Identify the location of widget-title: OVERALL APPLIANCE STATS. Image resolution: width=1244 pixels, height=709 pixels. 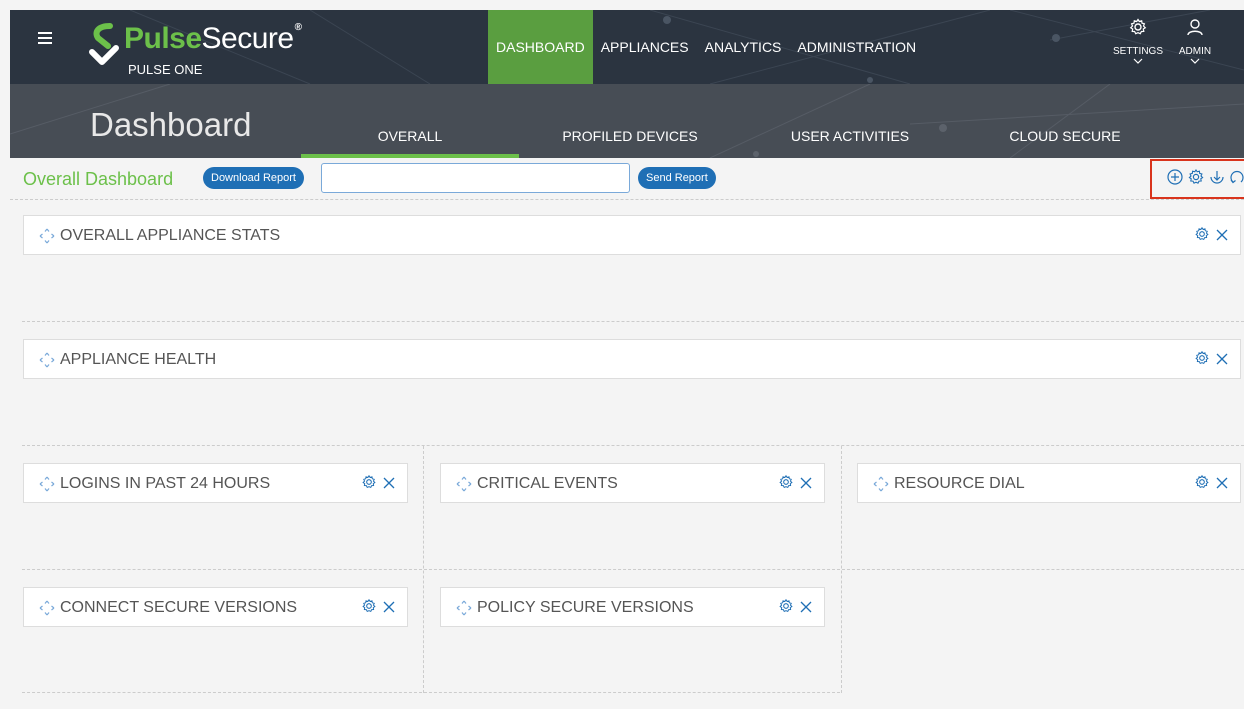
(170, 235).